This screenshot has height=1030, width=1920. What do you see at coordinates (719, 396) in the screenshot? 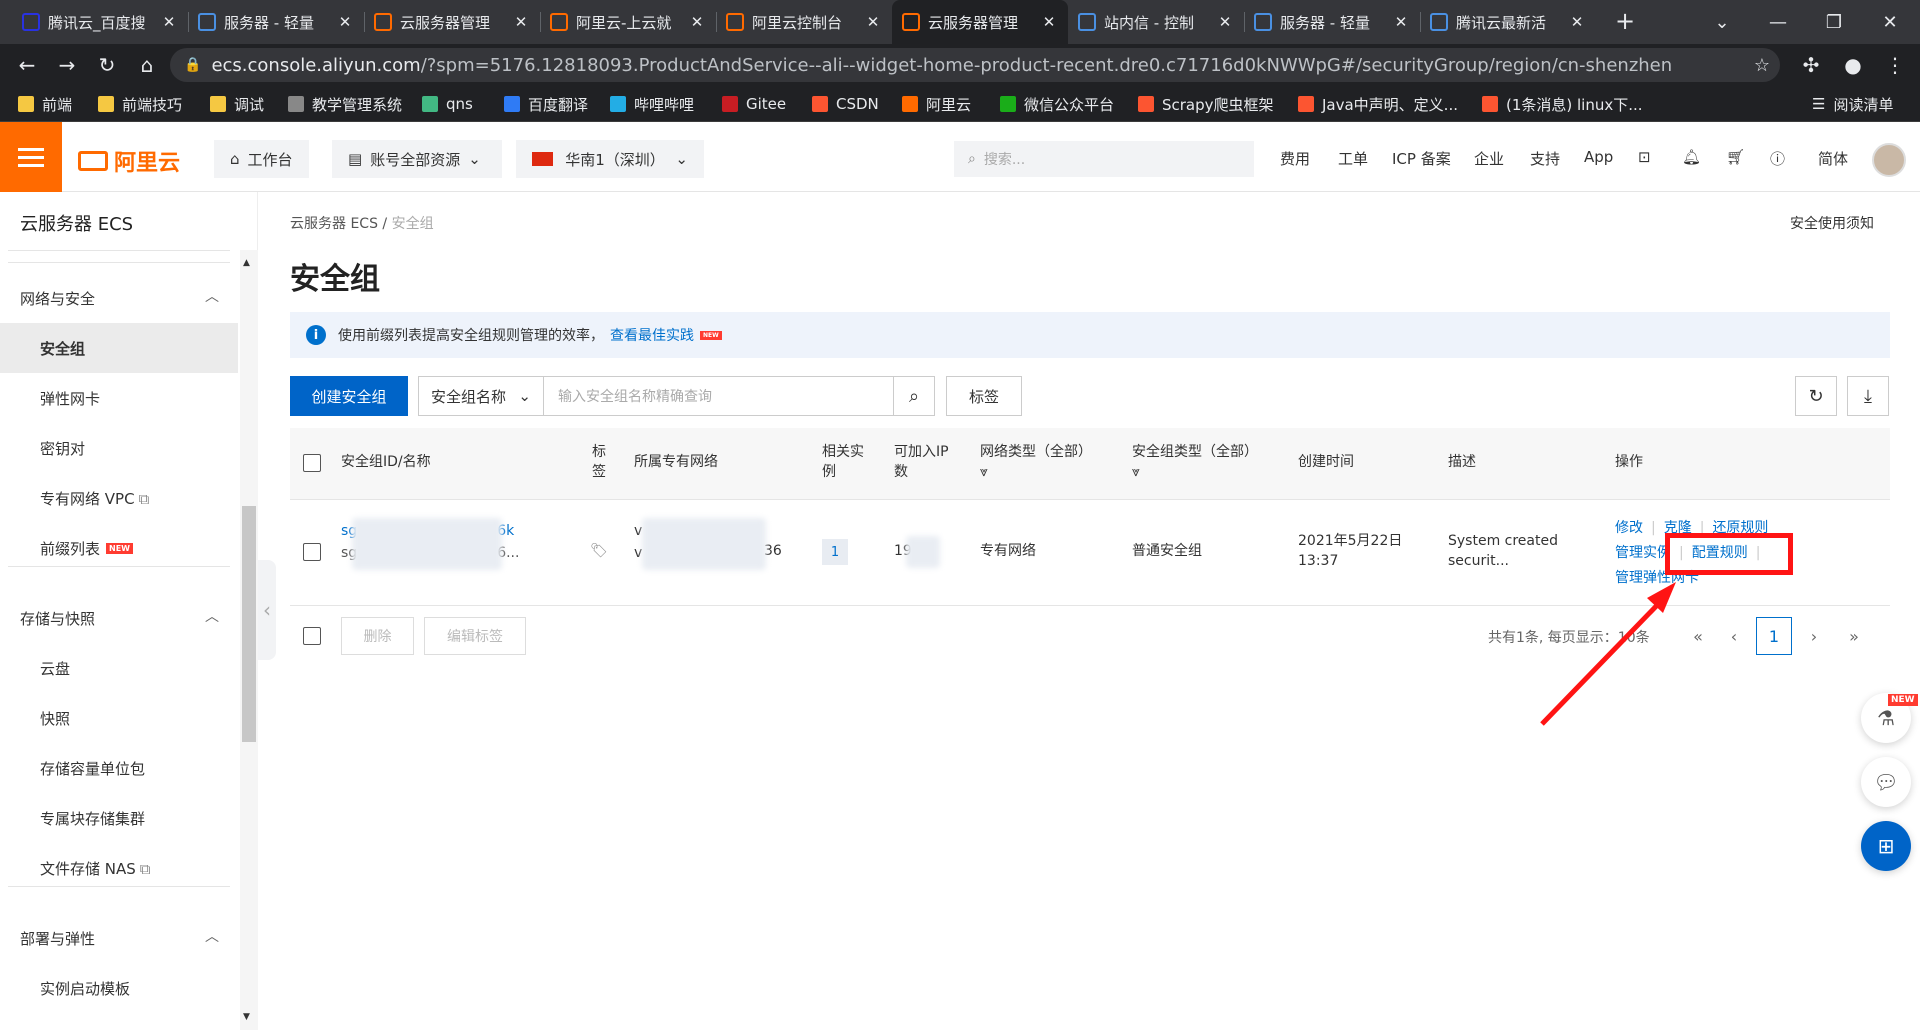
I see `security-group-search-input: 输入安全组名称精确查询` at bounding box center [719, 396].